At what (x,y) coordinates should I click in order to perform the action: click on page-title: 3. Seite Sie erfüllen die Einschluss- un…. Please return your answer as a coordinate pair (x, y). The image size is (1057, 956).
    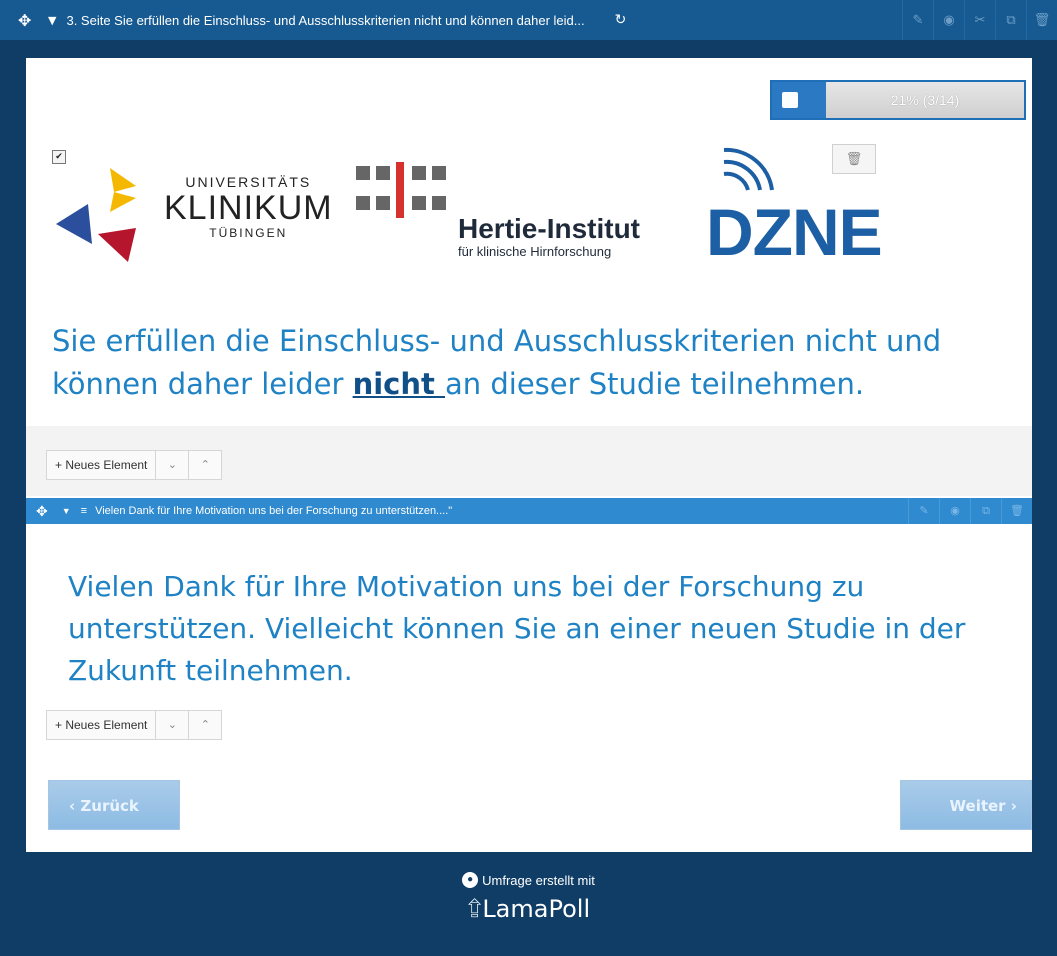
    Looking at the image, I should click on (325, 20).